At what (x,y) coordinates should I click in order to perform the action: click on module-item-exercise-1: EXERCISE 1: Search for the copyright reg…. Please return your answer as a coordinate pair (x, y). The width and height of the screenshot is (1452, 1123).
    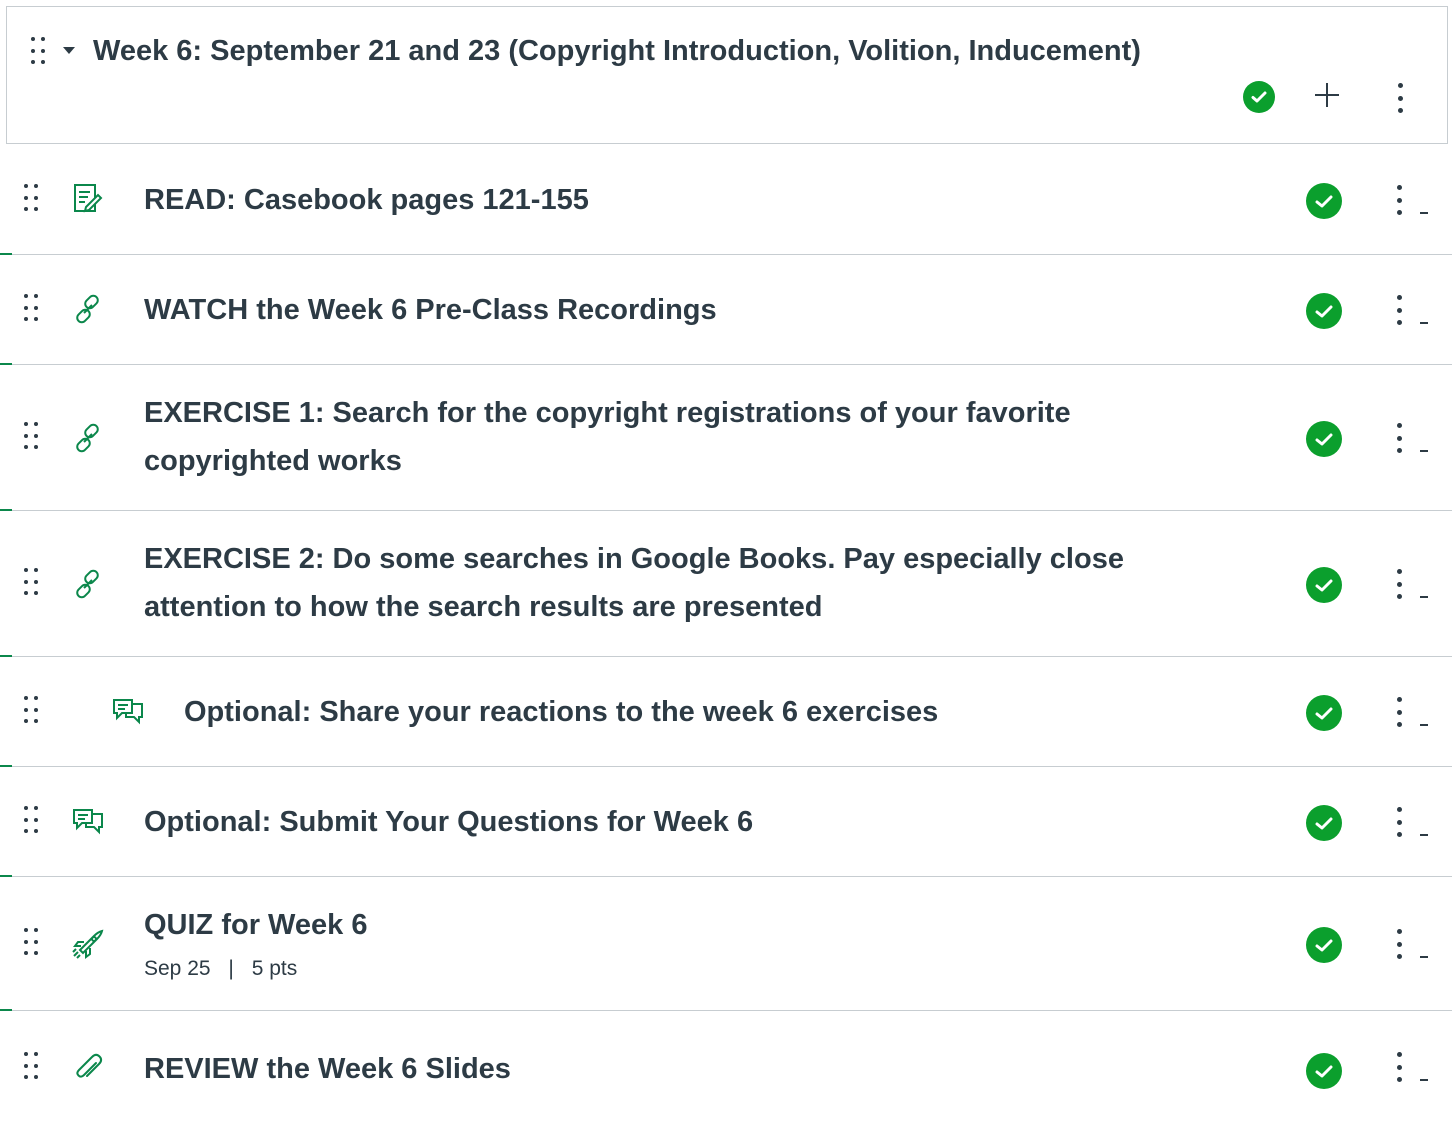
    Looking at the image, I should click on (726, 438).